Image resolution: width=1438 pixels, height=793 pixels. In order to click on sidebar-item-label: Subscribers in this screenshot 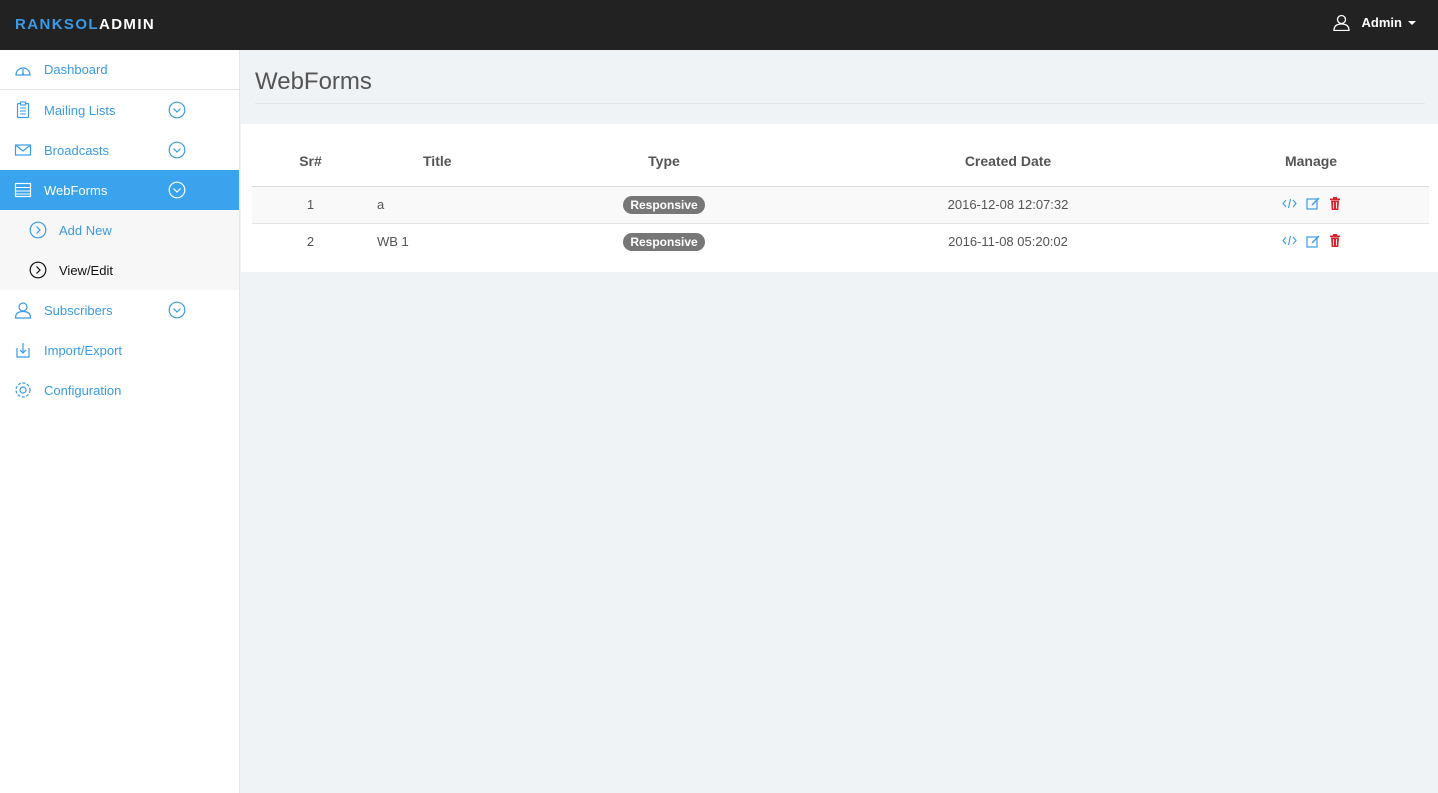, I will do `click(78, 310)`.